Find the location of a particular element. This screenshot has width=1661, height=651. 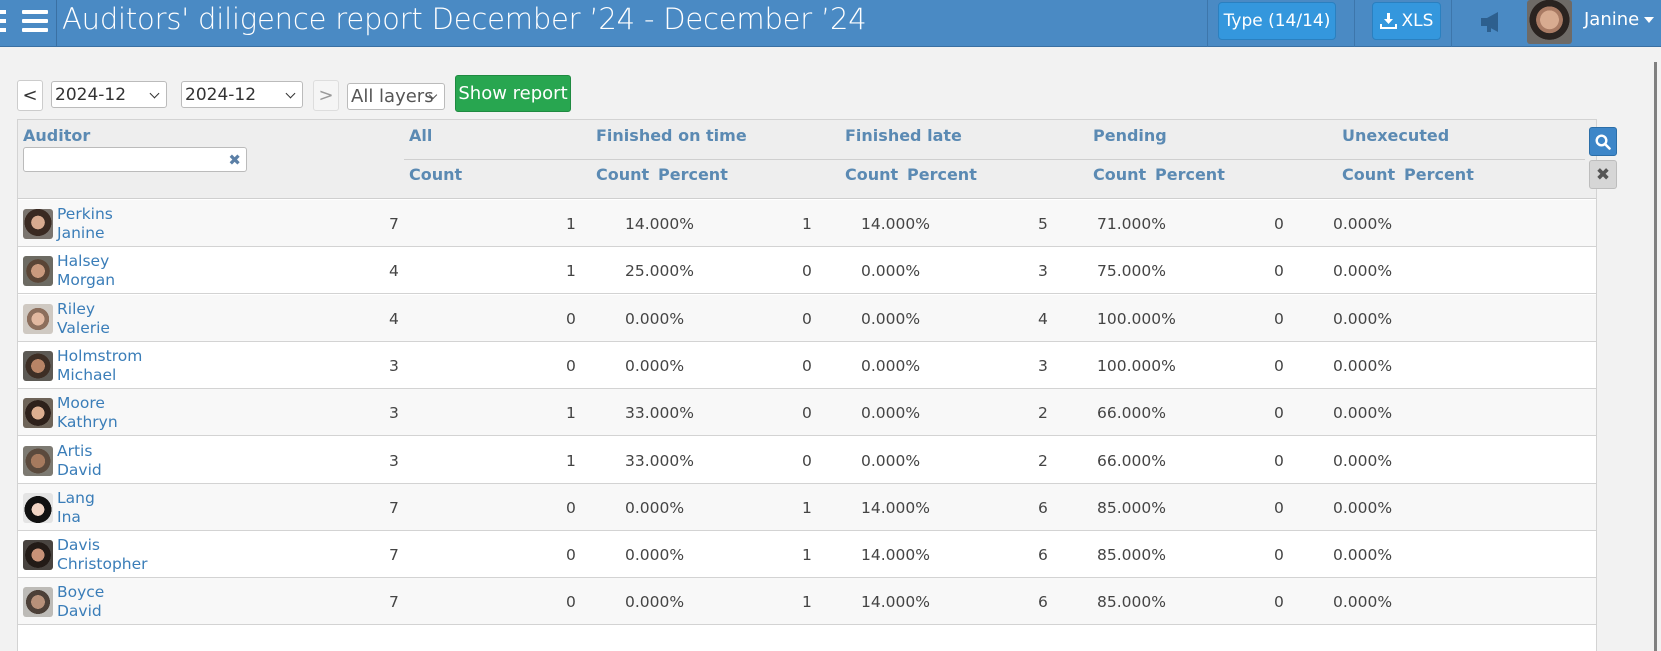

cell-fl-c: 1 is located at coordinates (807, 602).